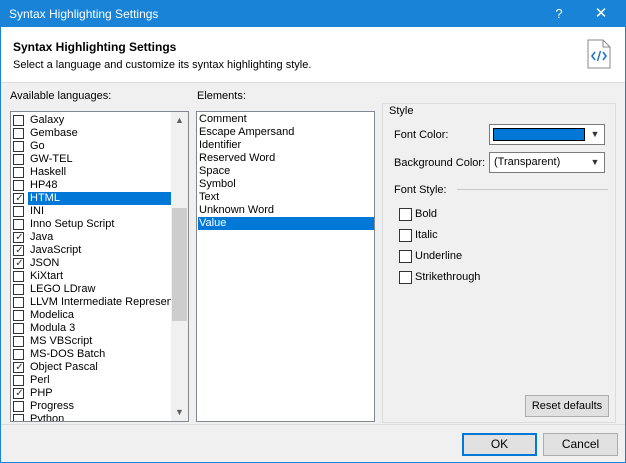 Image resolution: width=626 pixels, height=463 pixels. Describe the element at coordinates (92, 263) in the screenshot. I see `list-item: ✓ JSON` at that location.